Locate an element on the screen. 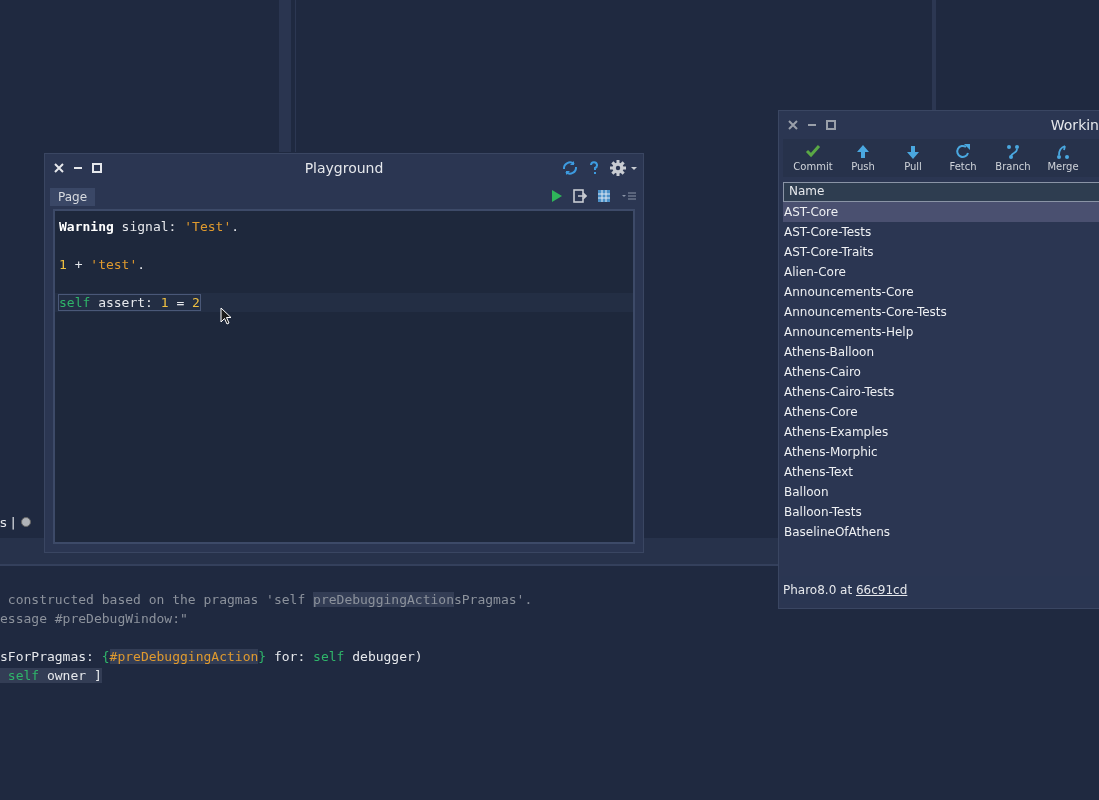  radio-icon is located at coordinates (26, 522).